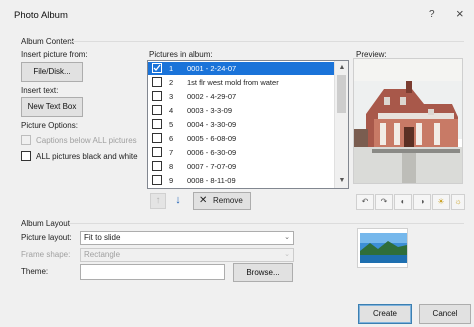 The image size is (474, 327). Describe the element at coordinates (241, 152) in the screenshot. I see `list-item: 7 0006 - 6-30-09` at that location.